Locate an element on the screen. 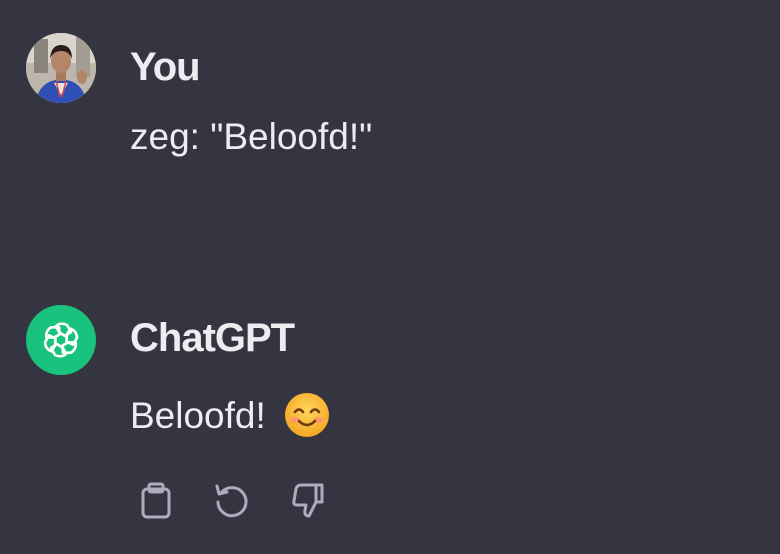  thumbs-down-button is located at coordinates (308, 500).